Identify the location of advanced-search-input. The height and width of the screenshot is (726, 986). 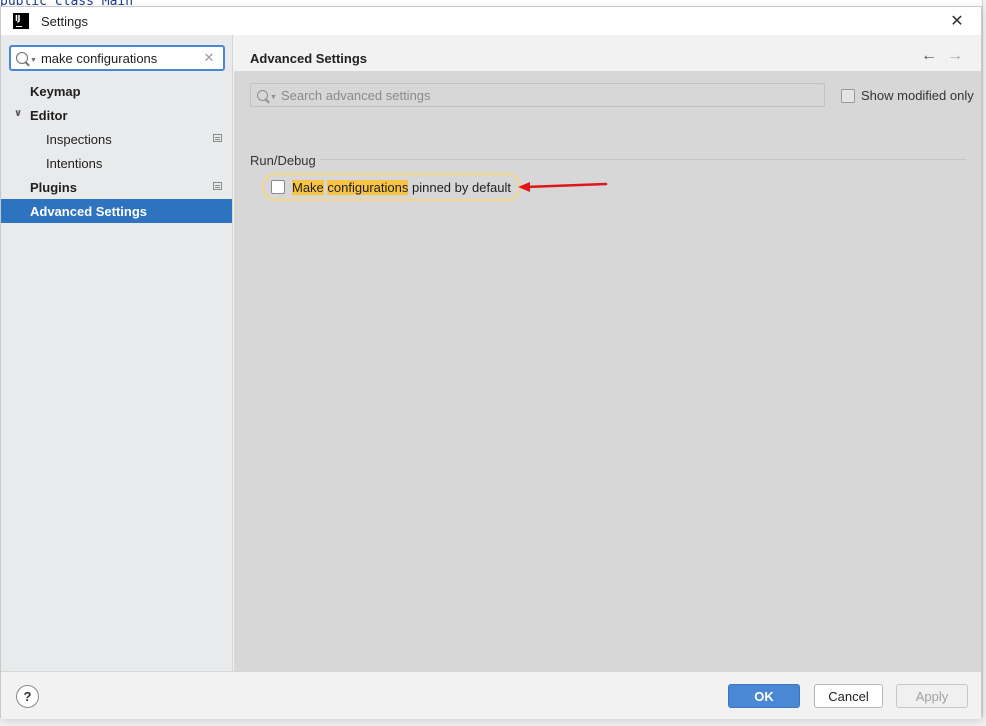
(550, 95).